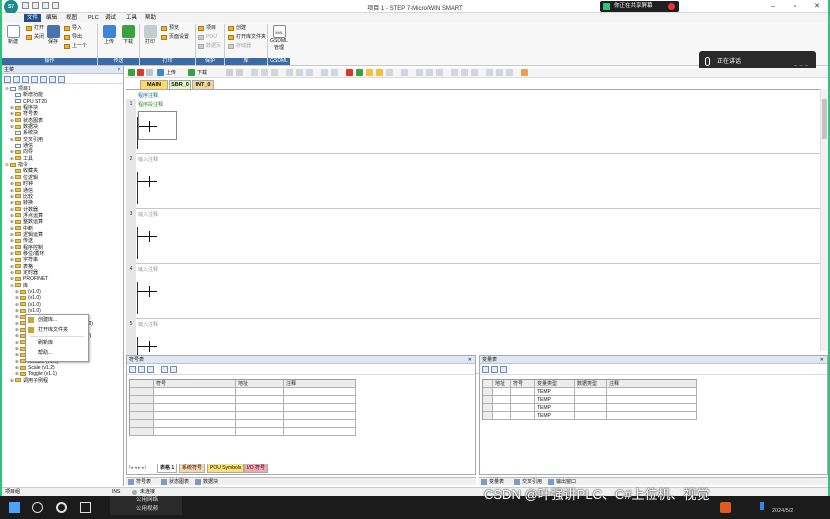 The width and height of the screenshot is (830, 519). Describe the element at coordinates (37, 507) in the screenshot. I see `search-icon` at that location.